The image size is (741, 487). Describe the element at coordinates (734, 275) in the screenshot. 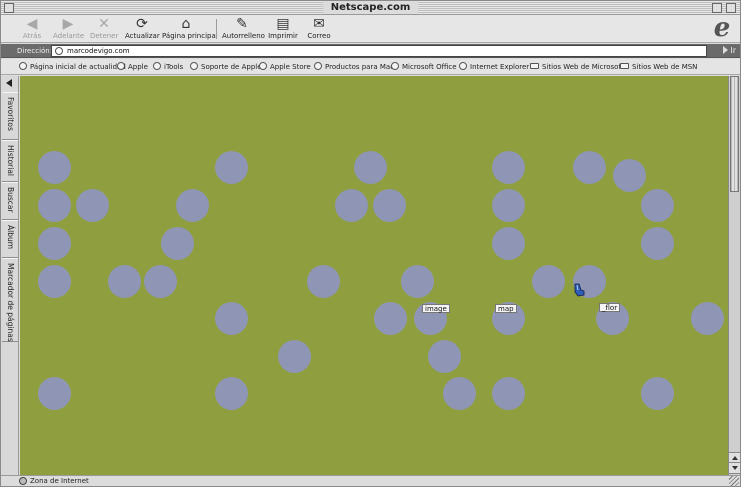

I see `vertical-scrollbar` at that location.